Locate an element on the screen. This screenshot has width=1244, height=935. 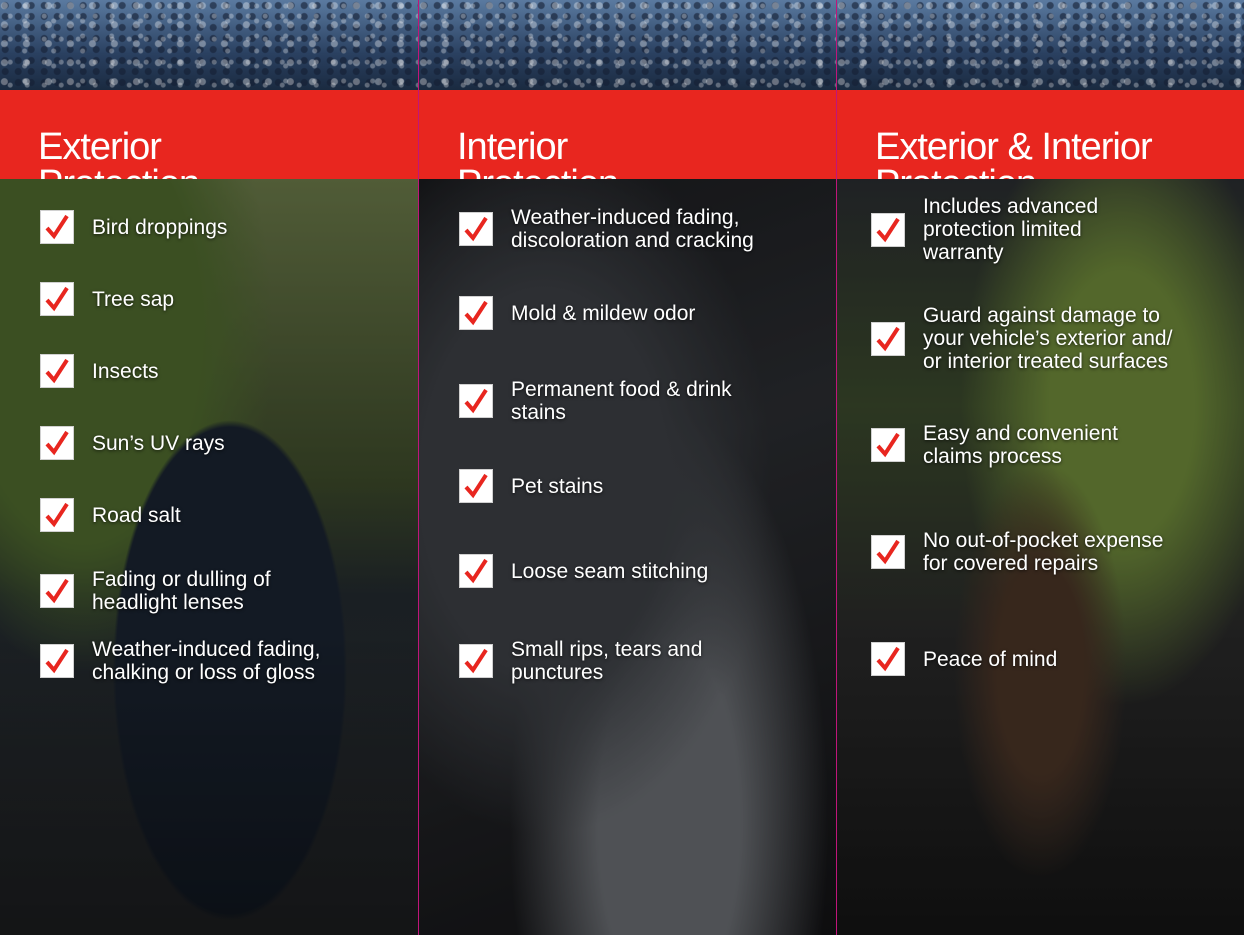
list-item: Permanent food & drink stains is located at coordinates (595, 401).